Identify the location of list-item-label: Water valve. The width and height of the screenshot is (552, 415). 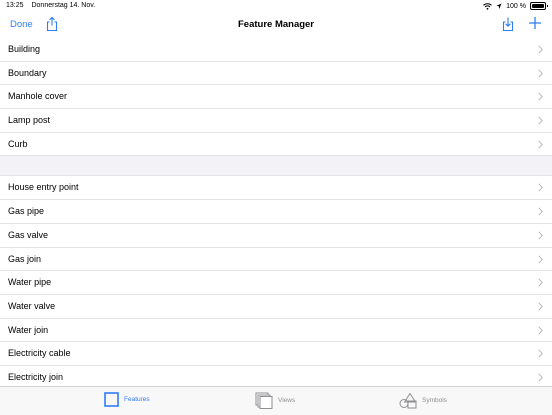
(32, 305).